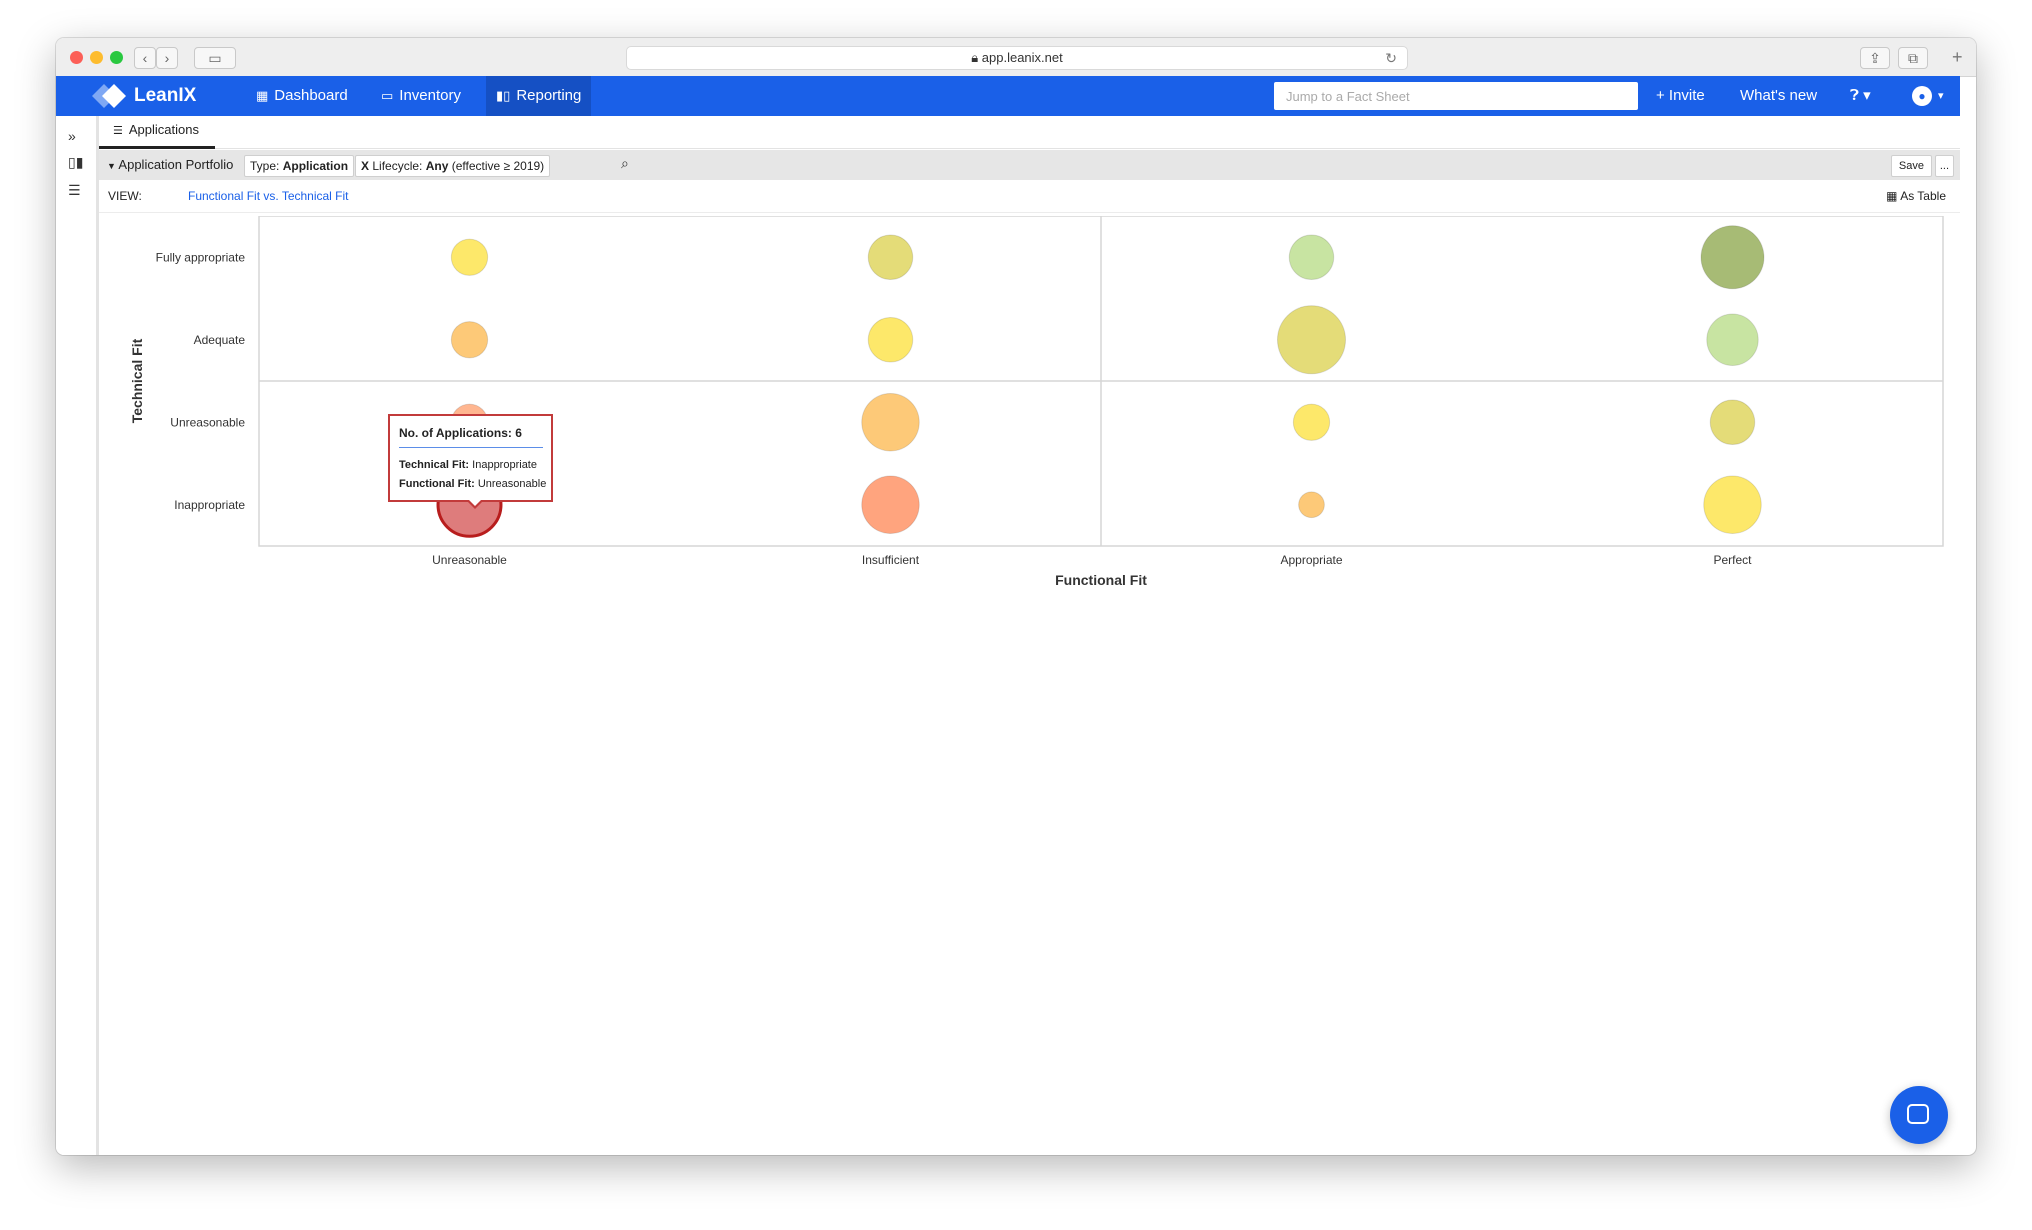 This screenshot has height=1230, width=2032. What do you see at coordinates (207, 422) in the screenshot?
I see `y-tick-label: Unreasonable` at bounding box center [207, 422].